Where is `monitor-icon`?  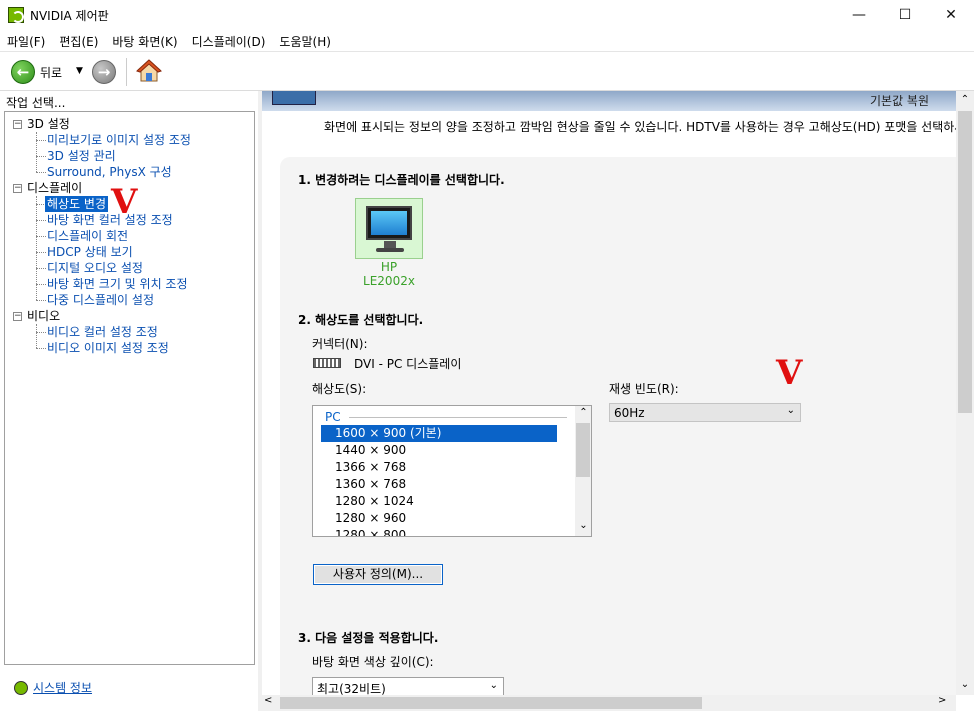
monitor-icon is located at coordinates (389, 223).